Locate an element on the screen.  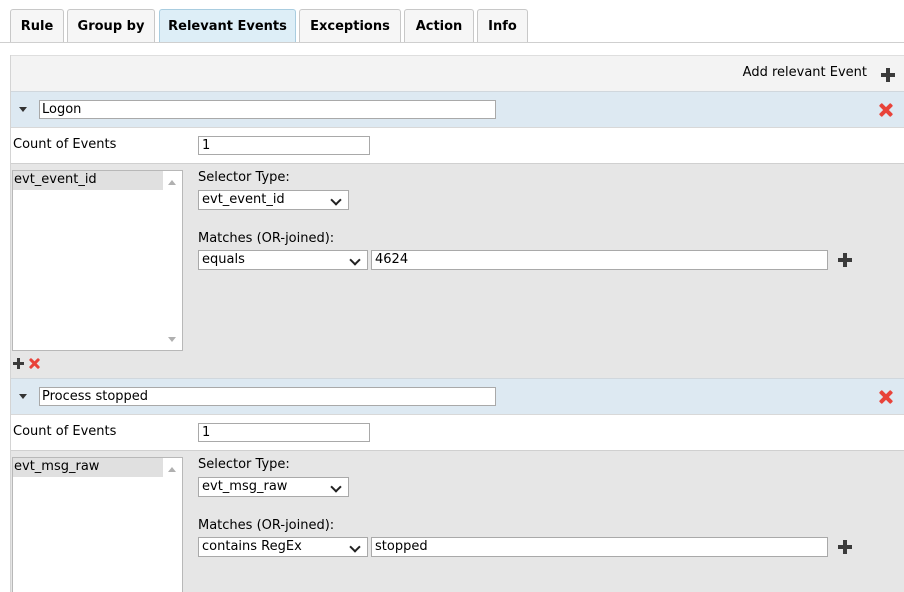
tab-relevant-events: Relevant Events is located at coordinates (227, 26).